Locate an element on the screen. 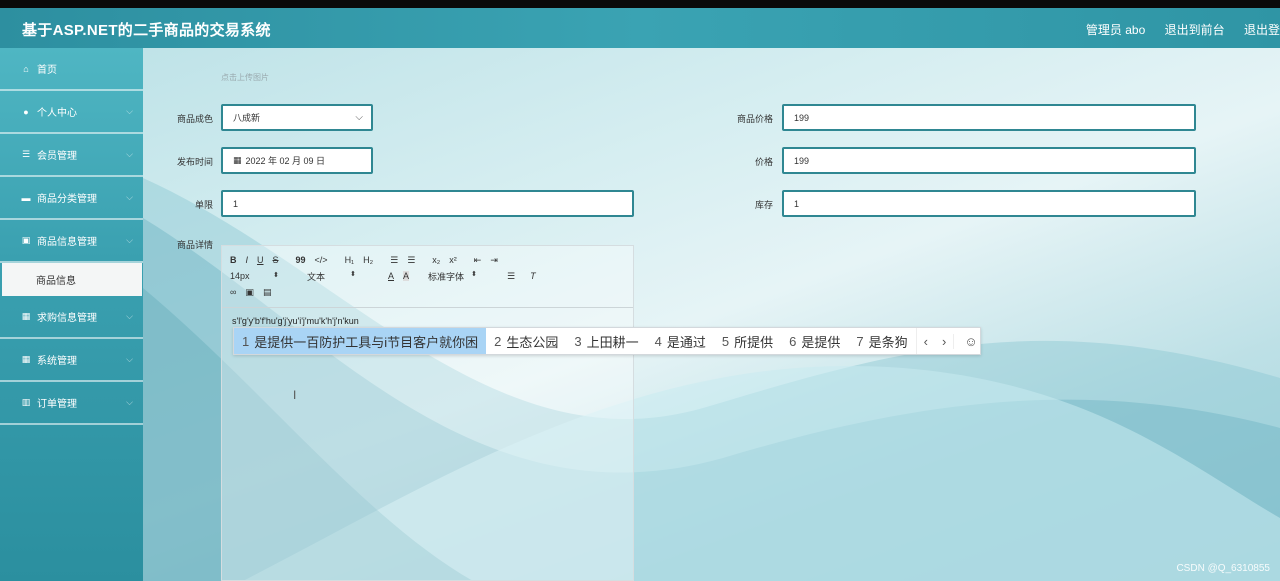  image-icon: ▣ is located at coordinates (249, 292).